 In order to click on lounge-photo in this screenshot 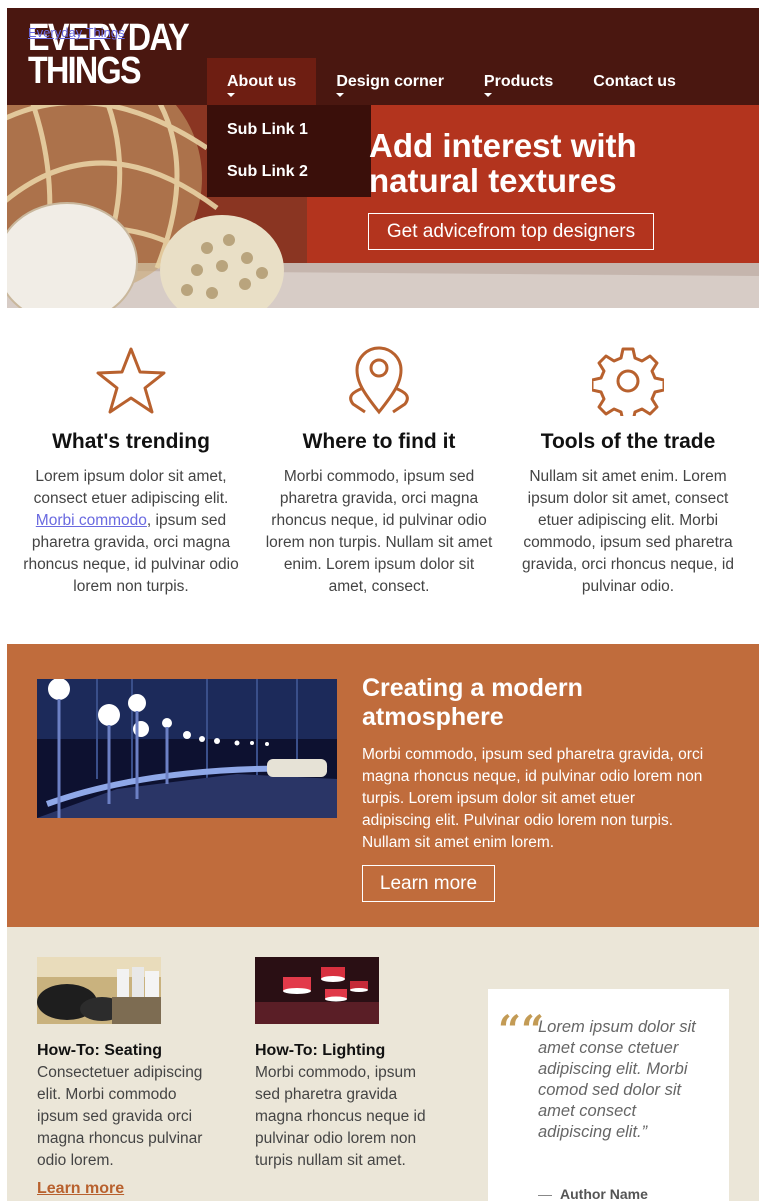, I will do `click(187, 748)`.